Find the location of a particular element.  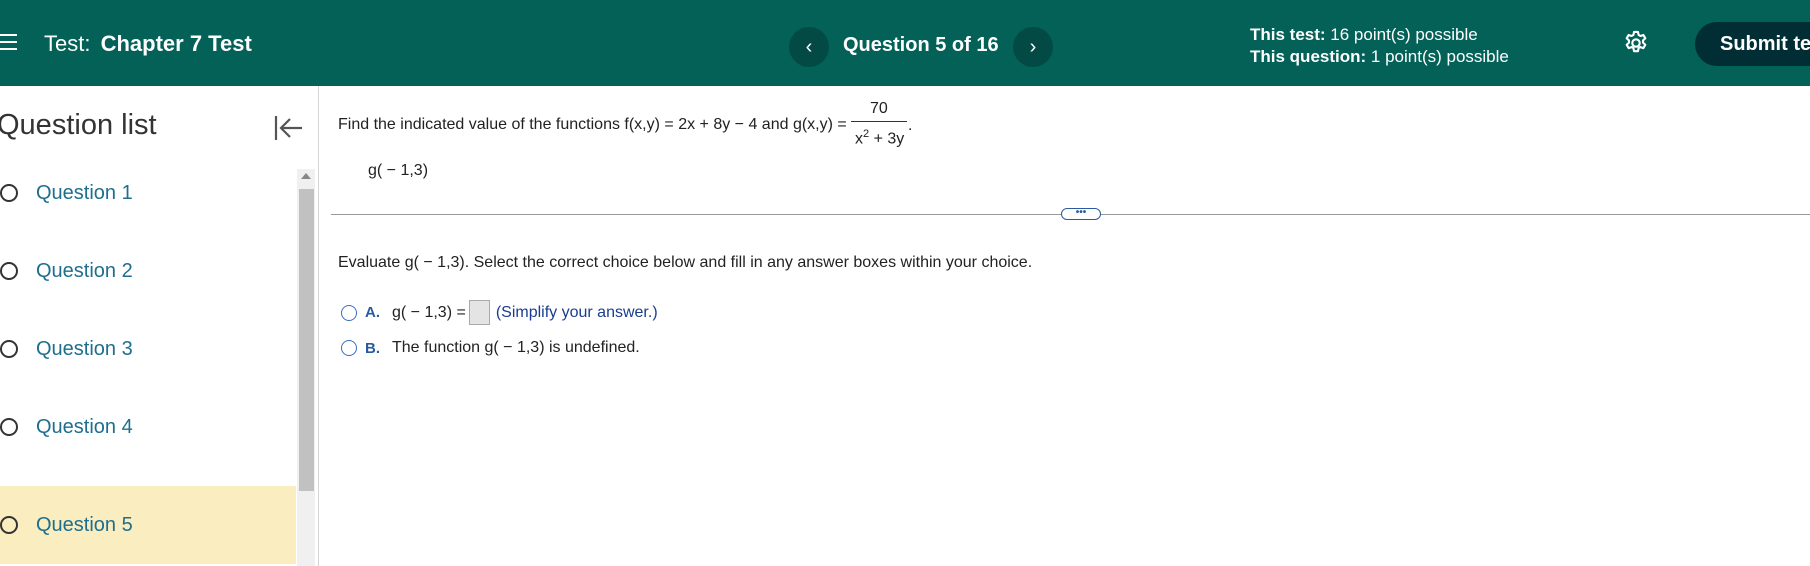

points-question-label: This question: is located at coordinates (1308, 56).